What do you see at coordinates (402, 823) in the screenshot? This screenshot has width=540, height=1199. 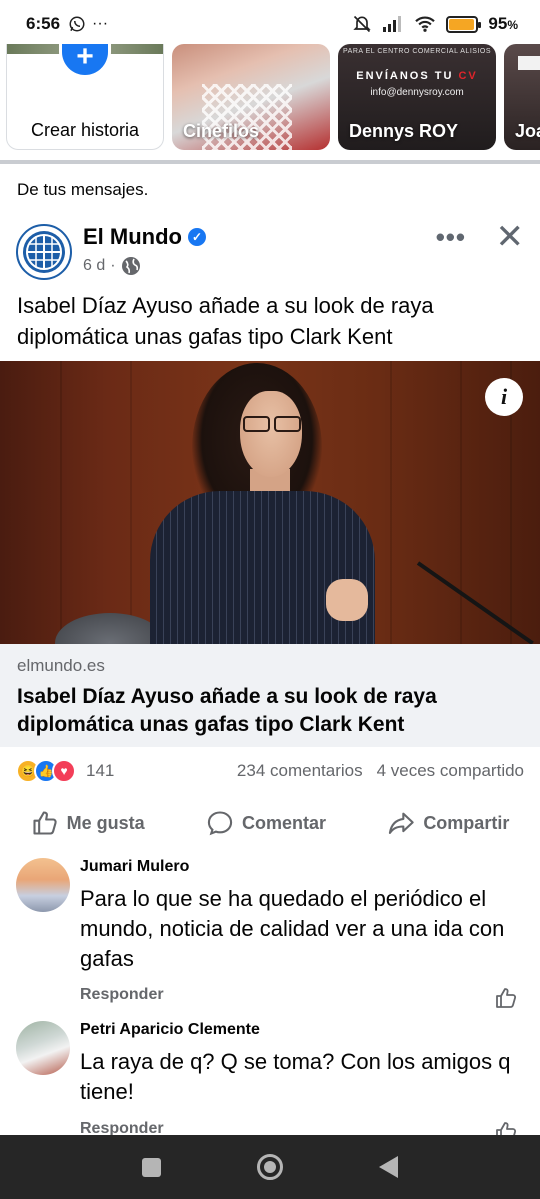 I see `share-arrow-icon` at bounding box center [402, 823].